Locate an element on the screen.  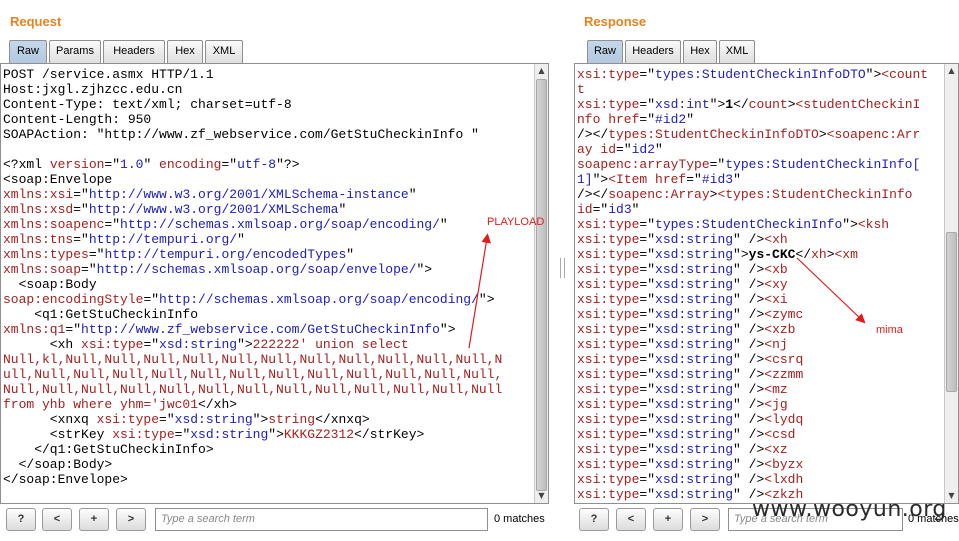
request-next-button: > is located at coordinates (131, 519).